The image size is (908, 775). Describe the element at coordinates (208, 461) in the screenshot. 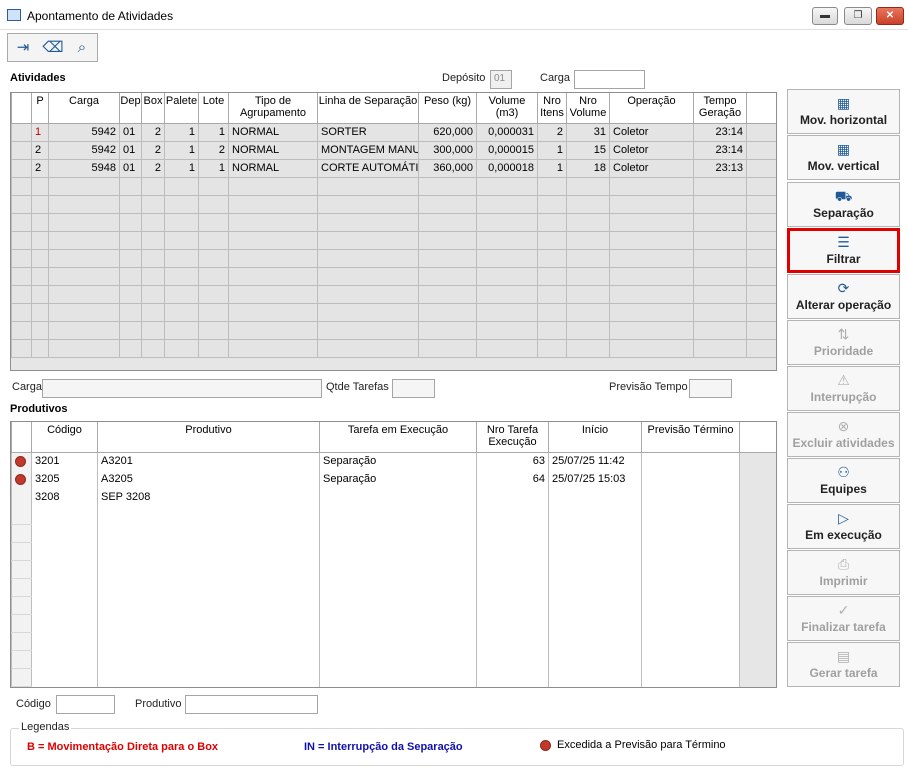

I see `cell-produtivo: A3201` at that location.